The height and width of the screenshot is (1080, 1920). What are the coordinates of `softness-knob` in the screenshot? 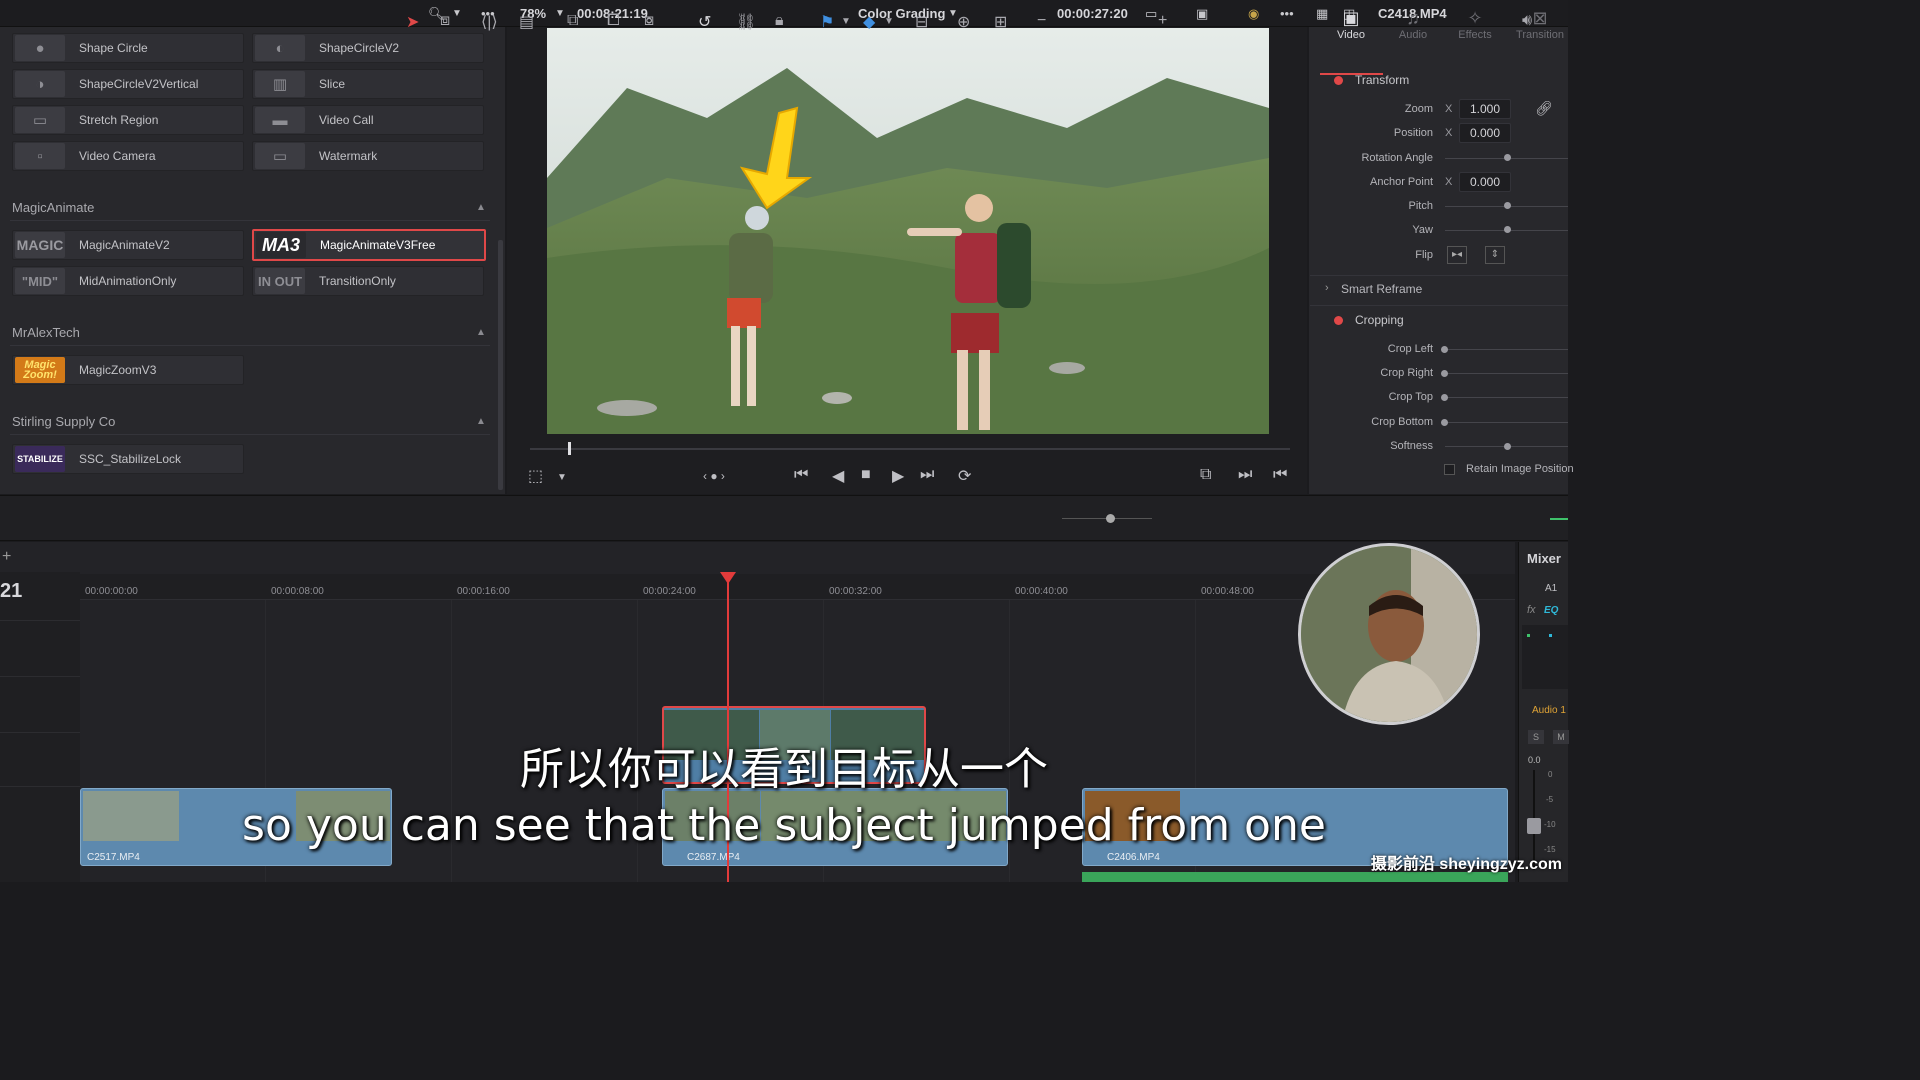 It's located at (1507, 446).